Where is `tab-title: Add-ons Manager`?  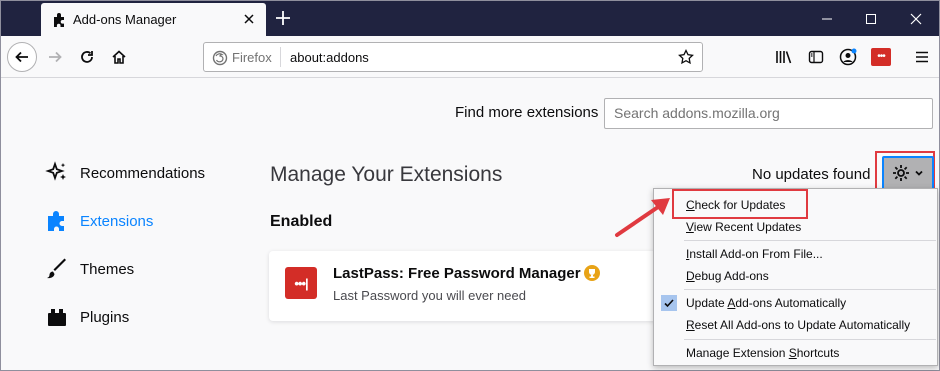
tab-title: Add-ons Manager is located at coordinates (125, 19).